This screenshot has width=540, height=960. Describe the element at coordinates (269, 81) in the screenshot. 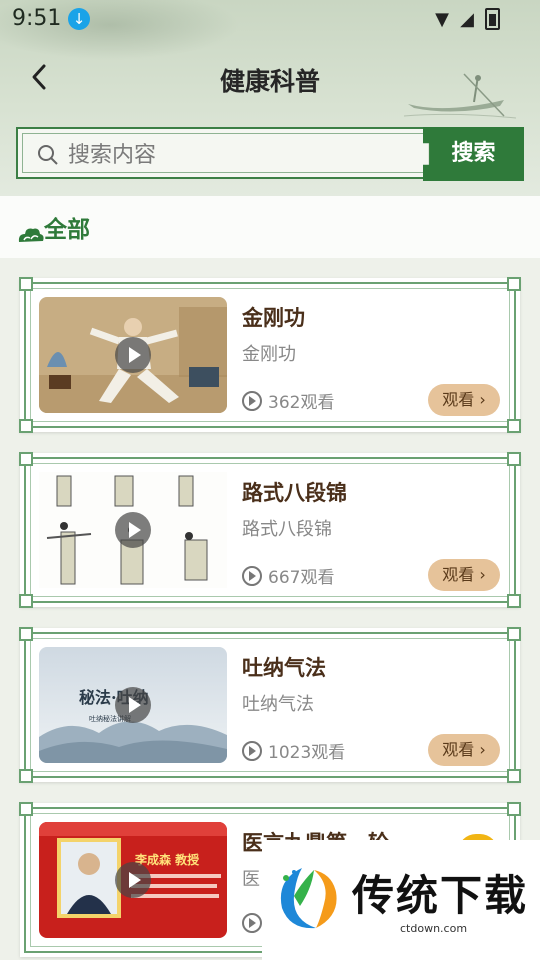

I see `page-title: 健康科普` at that location.